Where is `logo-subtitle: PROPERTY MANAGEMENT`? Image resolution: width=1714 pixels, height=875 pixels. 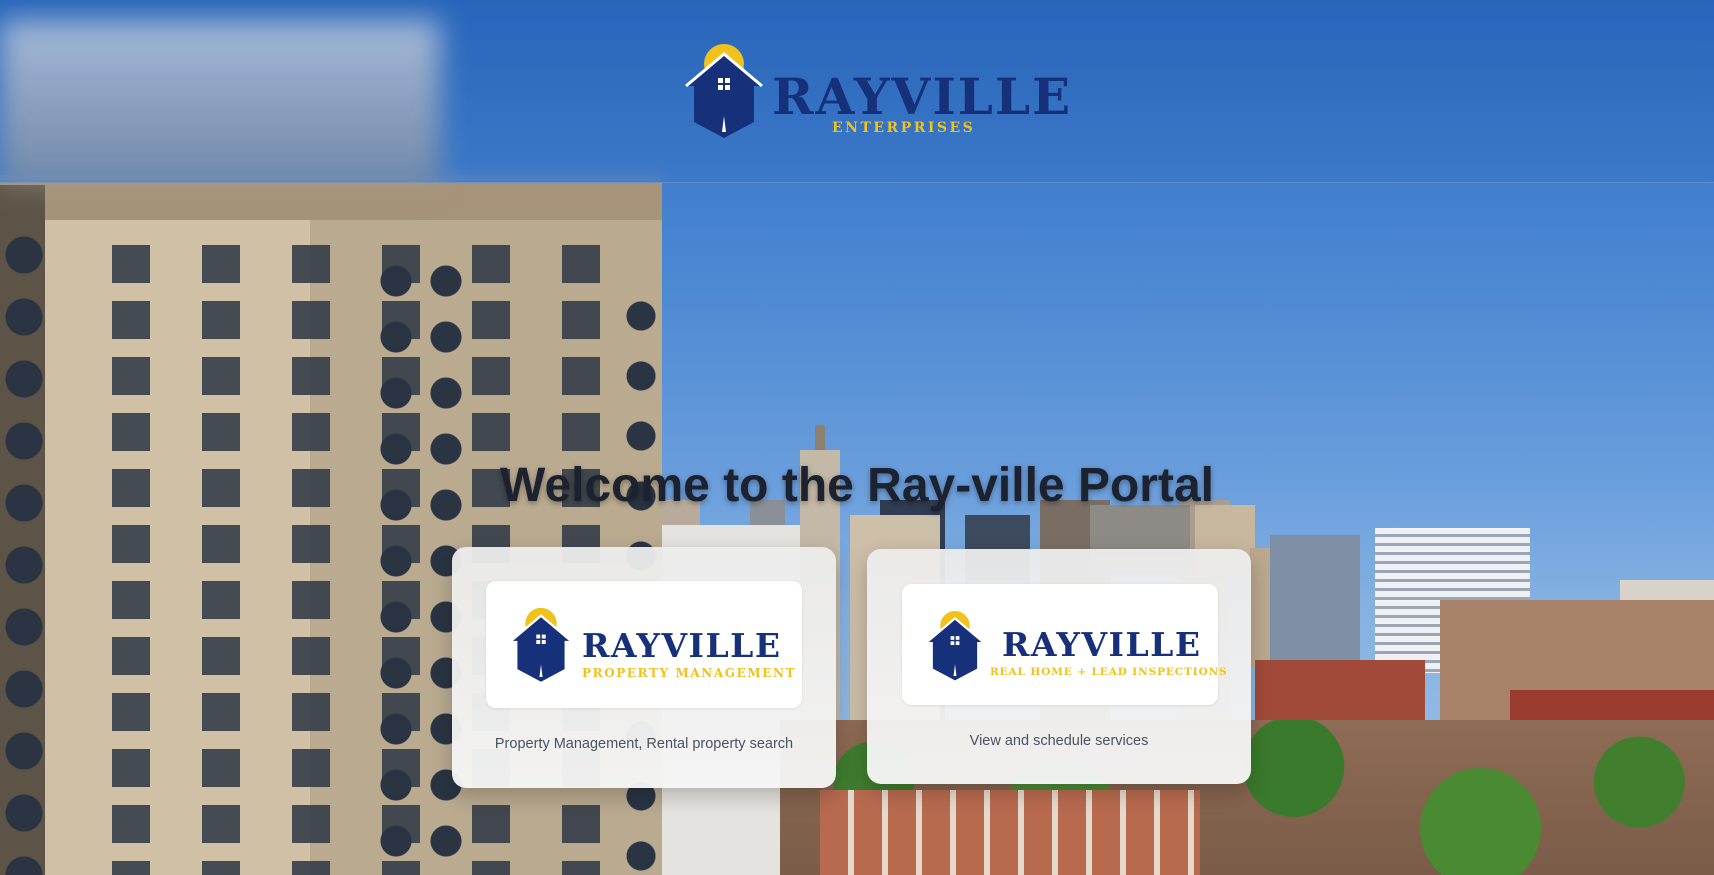 logo-subtitle: PROPERTY MANAGEMENT is located at coordinates (689, 673).